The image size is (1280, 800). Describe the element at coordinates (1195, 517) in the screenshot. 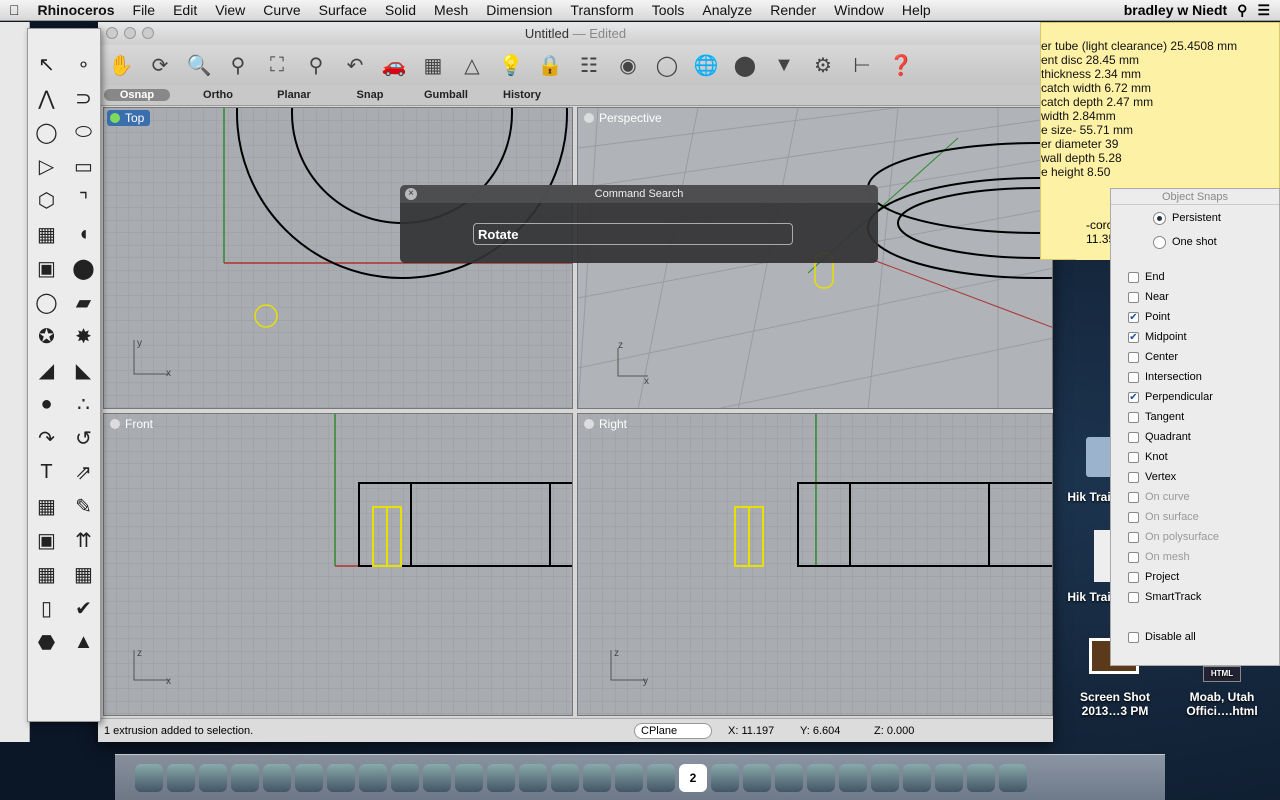

I see `checkbox-on-surface: On surface` at that location.